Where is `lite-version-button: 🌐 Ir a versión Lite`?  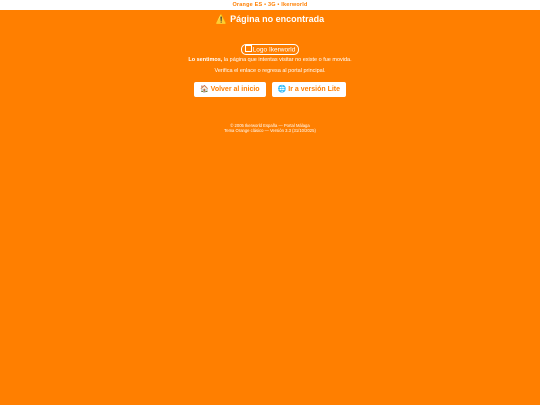 lite-version-button: 🌐 Ir a versión Lite is located at coordinates (309, 89).